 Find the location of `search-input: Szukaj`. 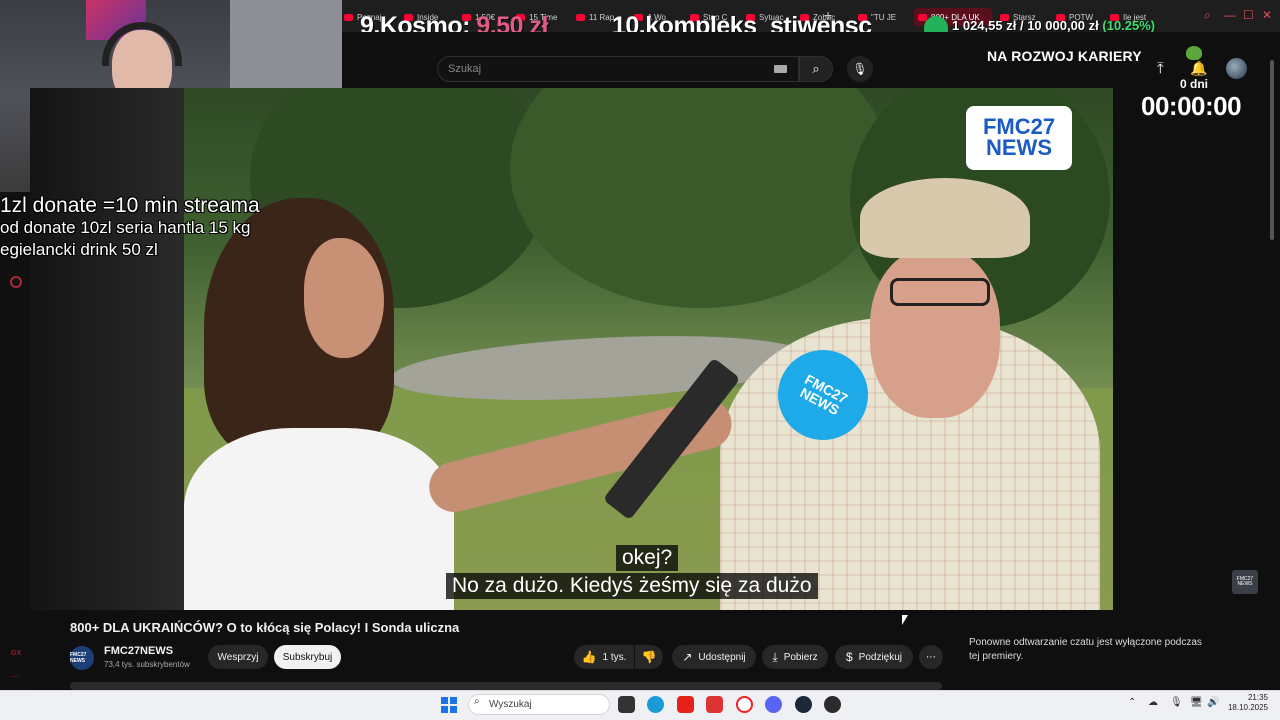

search-input: Szukaj is located at coordinates (618, 69).